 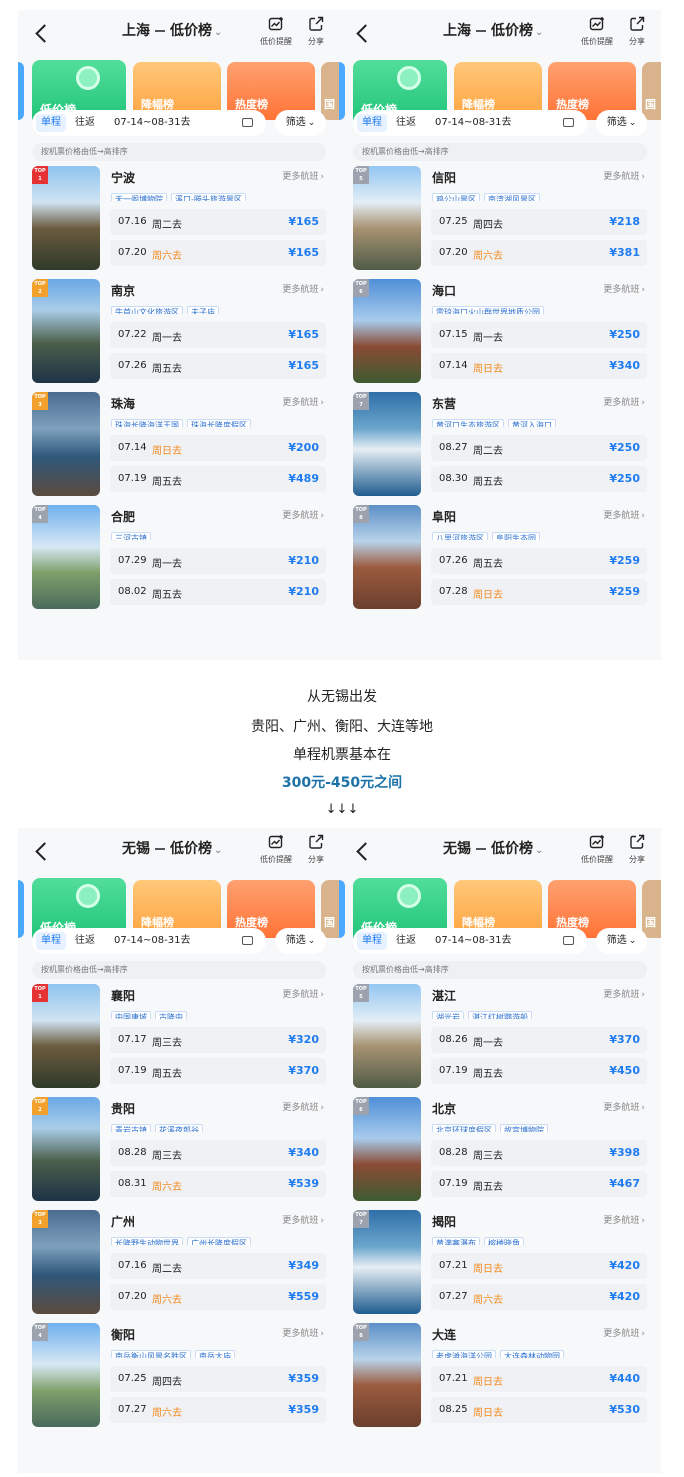 I want to click on attraction-tag: 老虎滩海洋公园, so click(x=464, y=1354).